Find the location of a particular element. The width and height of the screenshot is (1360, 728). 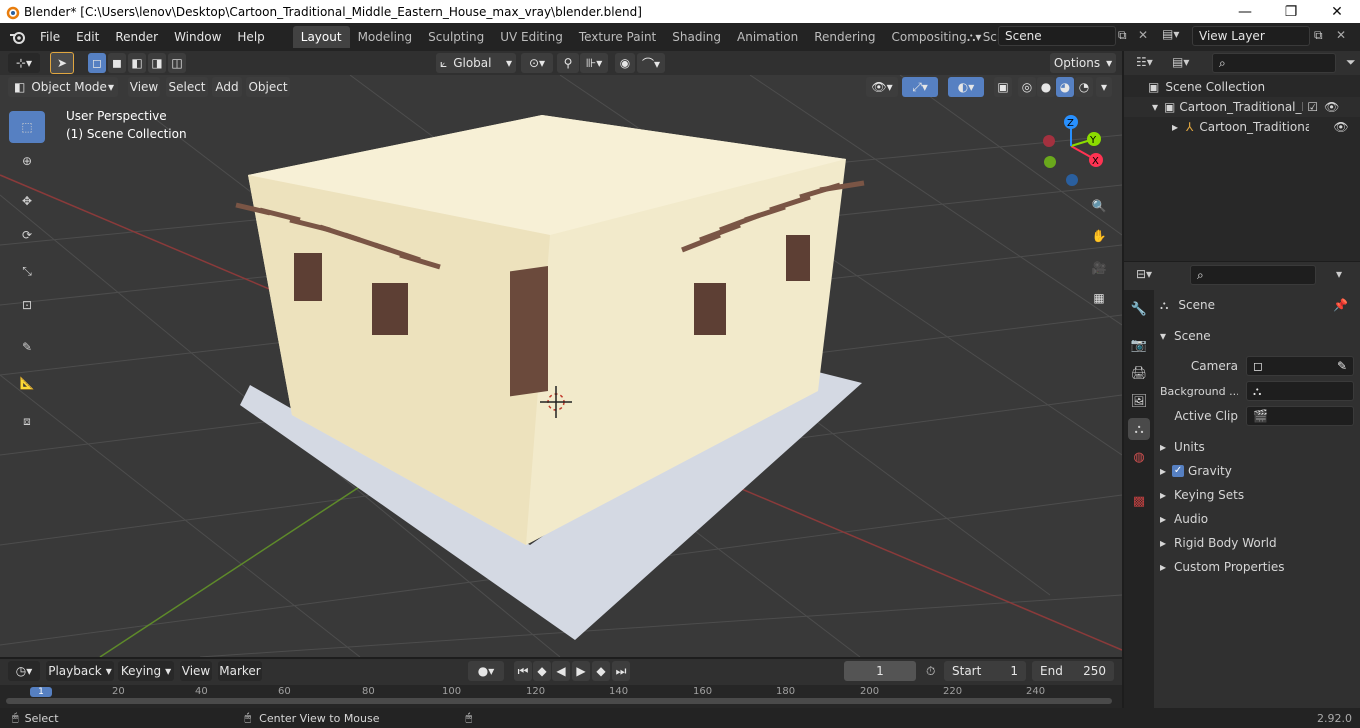

render-tab-icon: 📷 is located at coordinates (1139, 345).